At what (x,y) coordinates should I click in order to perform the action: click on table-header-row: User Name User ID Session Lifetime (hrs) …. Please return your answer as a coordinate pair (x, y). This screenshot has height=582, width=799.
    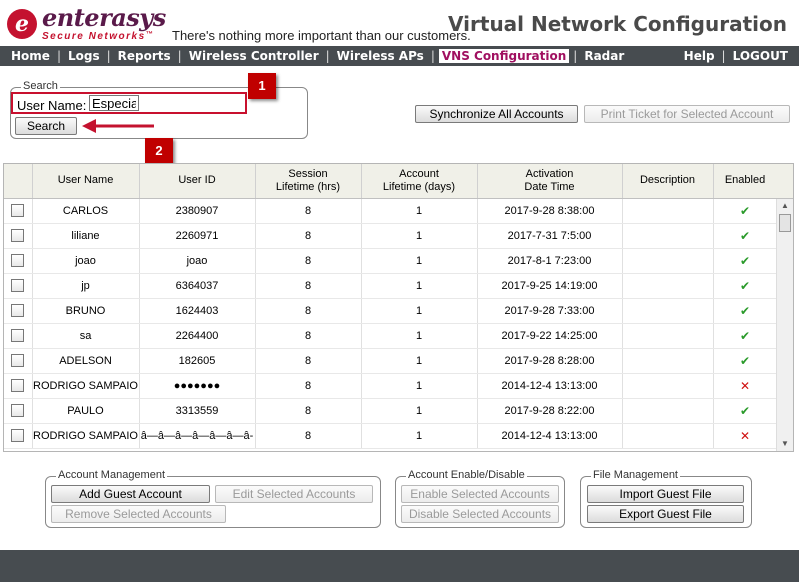
    Looking at the image, I should click on (391, 181).